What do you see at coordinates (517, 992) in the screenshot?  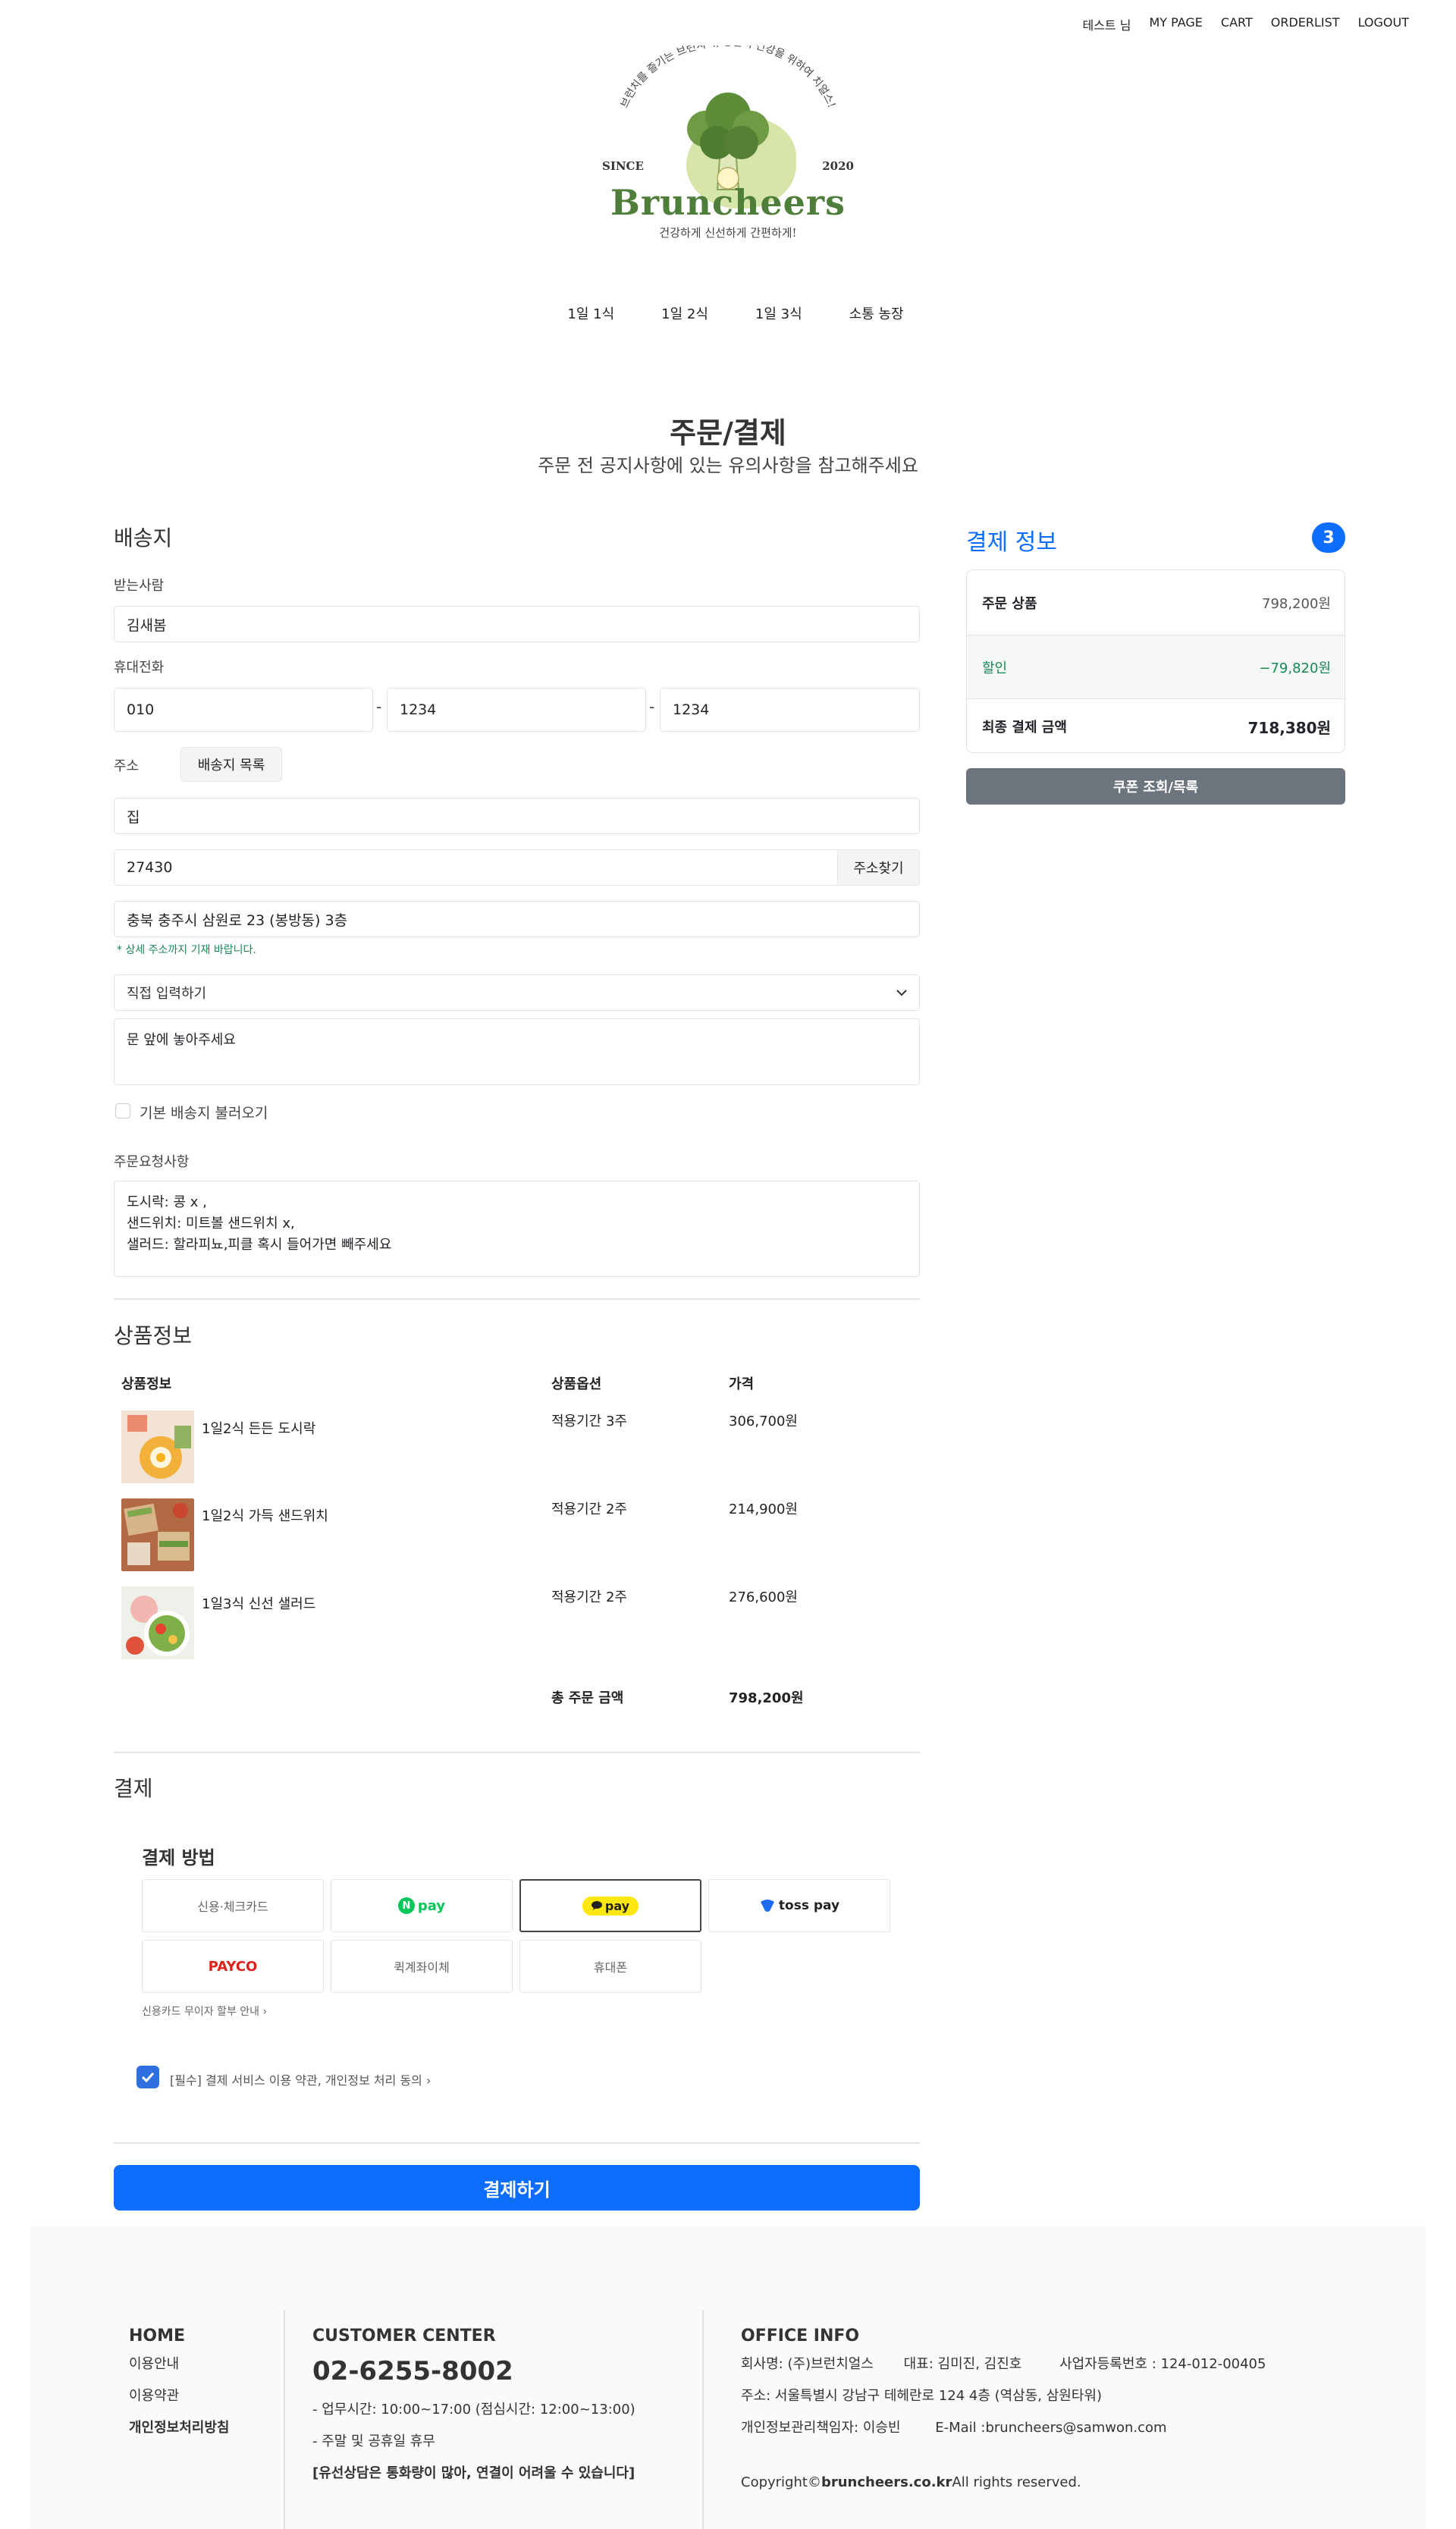 I see `delivery-message-select: 직접 입력하기` at bounding box center [517, 992].